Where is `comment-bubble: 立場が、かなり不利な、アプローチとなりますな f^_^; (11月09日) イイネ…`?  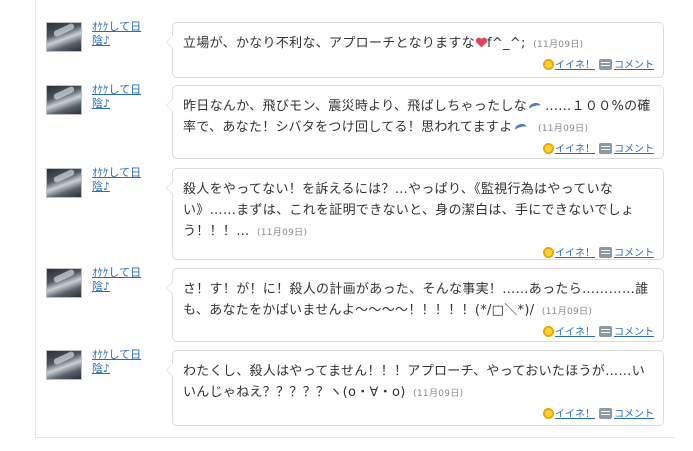 comment-bubble: 立場が、かなり不利な、アプローチとなりますな f^_^; (11月09日) イイネ… is located at coordinates (415, 50).